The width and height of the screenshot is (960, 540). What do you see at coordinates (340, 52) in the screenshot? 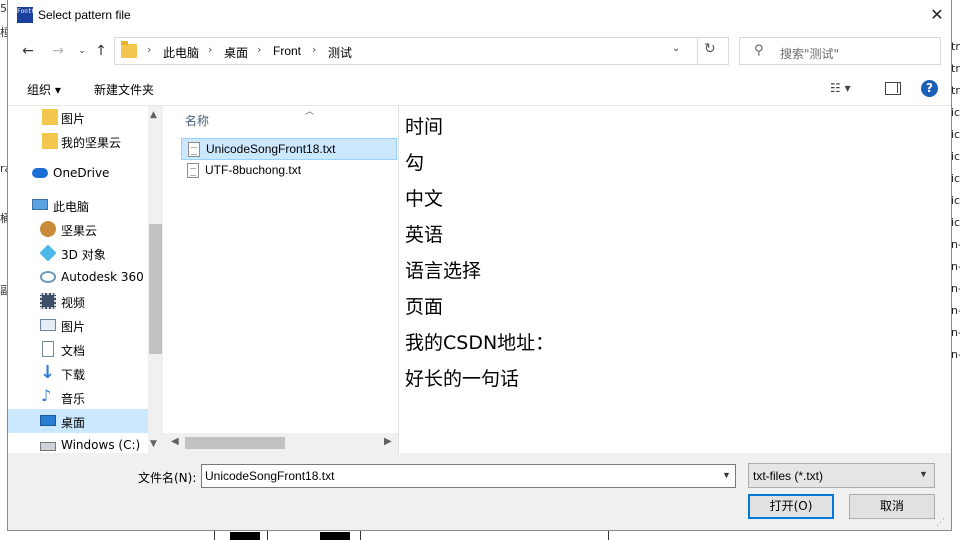
I see `breadcrumb-test: 测试` at bounding box center [340, 52].